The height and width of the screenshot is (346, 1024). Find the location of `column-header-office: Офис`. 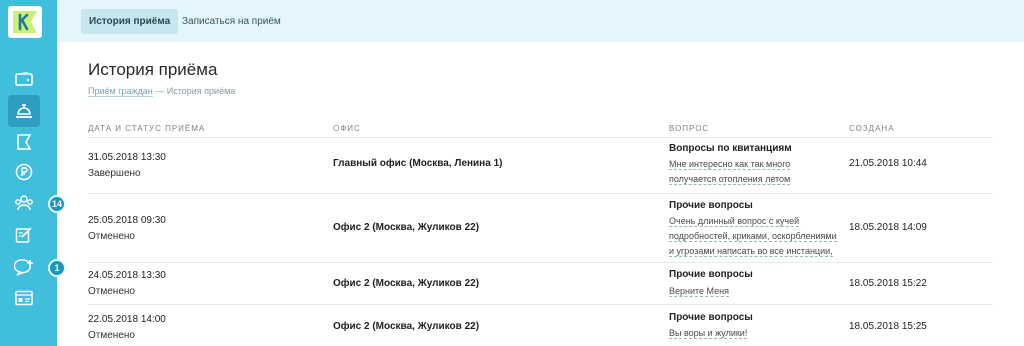

column-header-office: Офис is located at coordinates (347, 128).